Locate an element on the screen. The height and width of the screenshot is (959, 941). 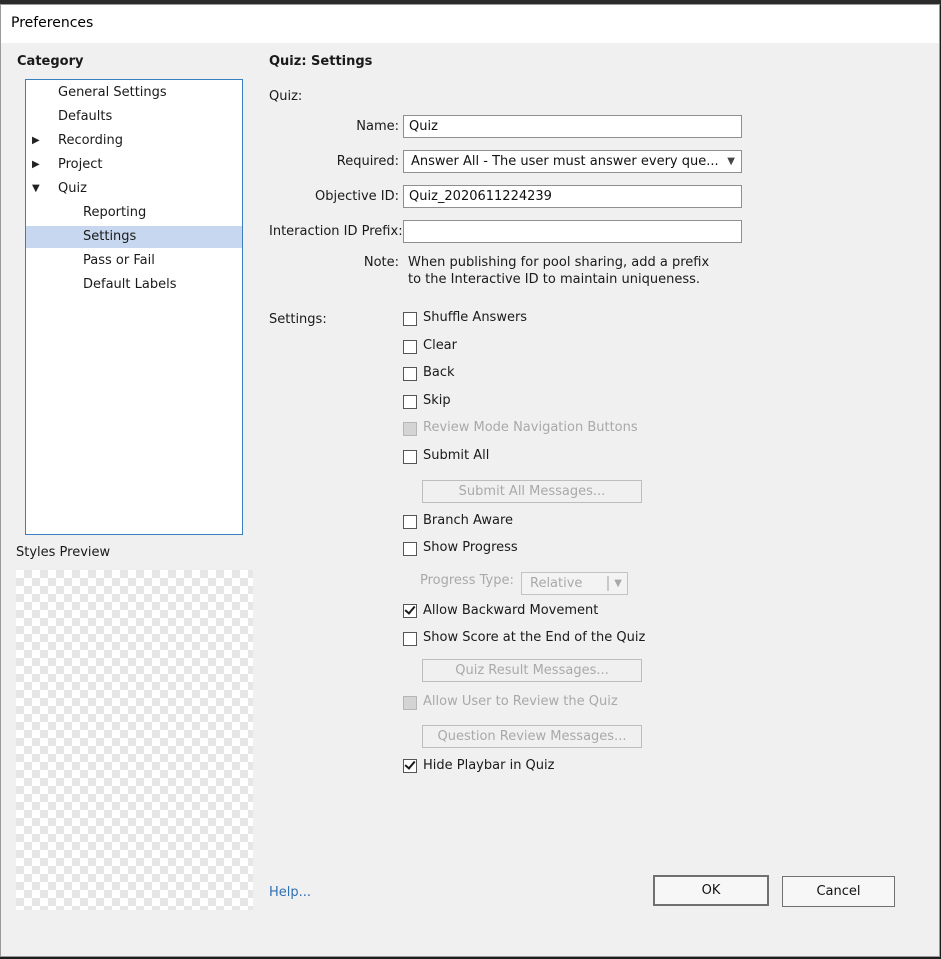
submit-all-label: Submit All is located at coordinates (456, 455).